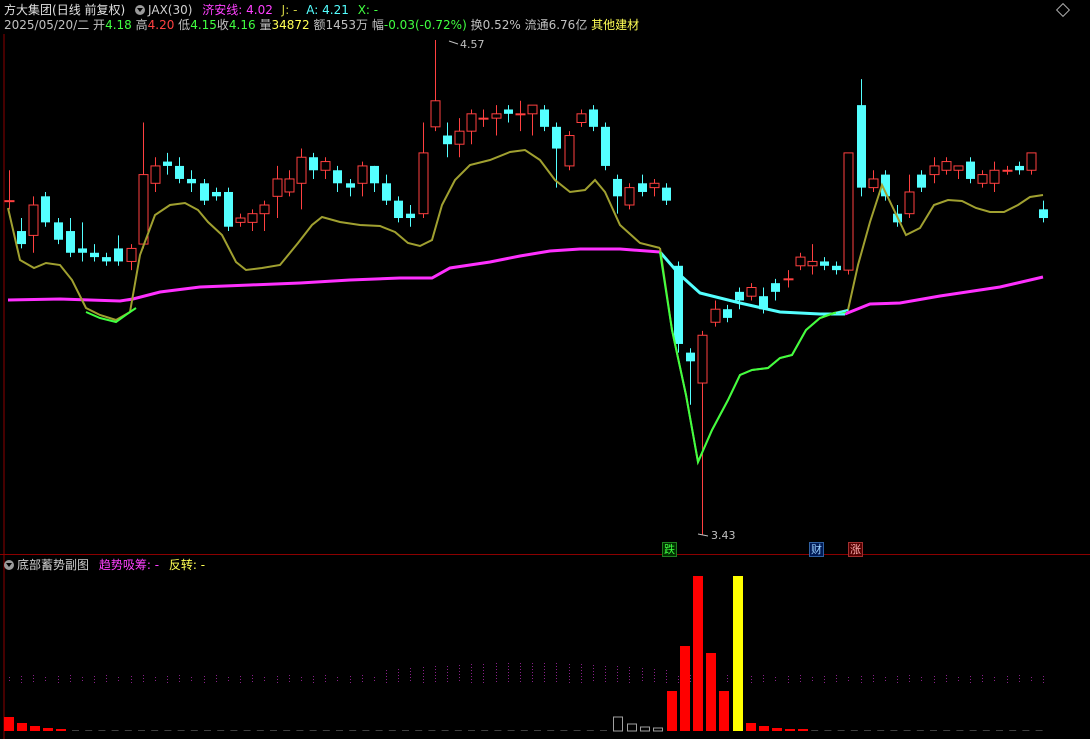 This screenshot has width=1090, height=739. What do you see at coordinates (9, 565) in the screenshot?
I see `sub-indicator-menu-icon` at bounding box center [9, 565].